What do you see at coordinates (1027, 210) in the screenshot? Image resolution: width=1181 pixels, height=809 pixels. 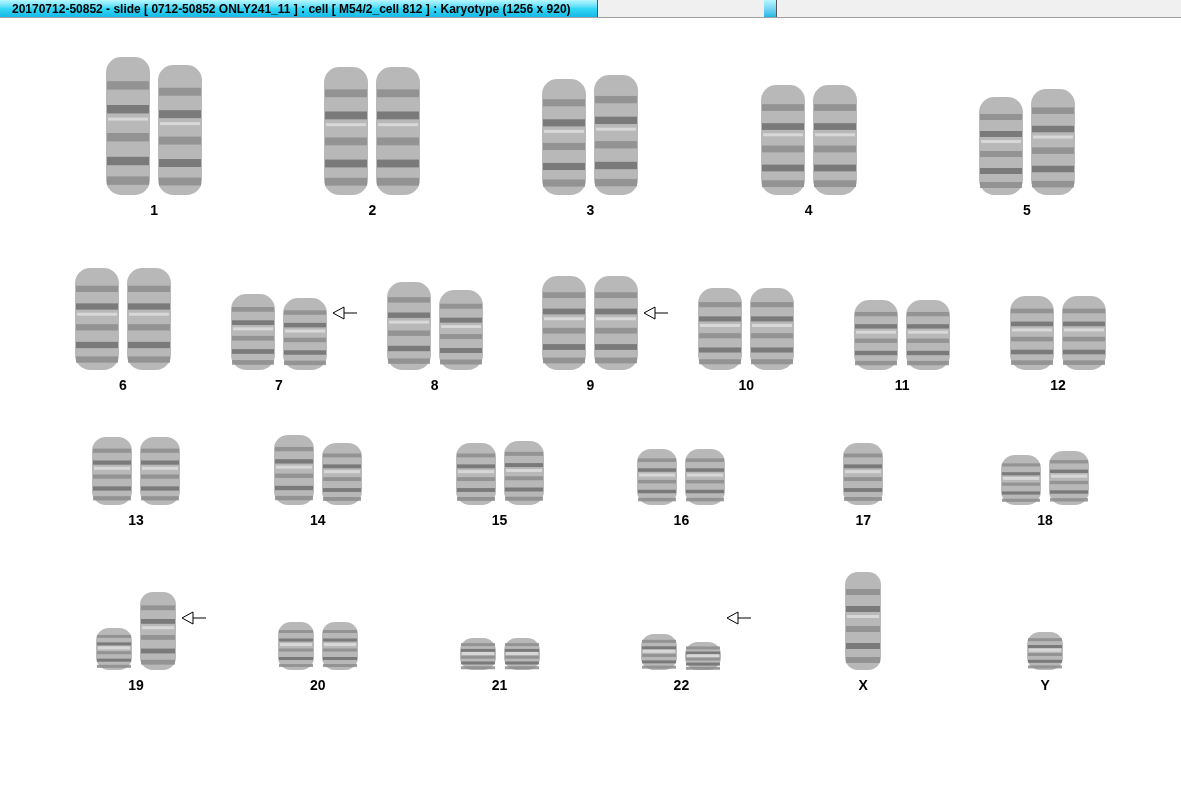 I see `chromosome-label: 5` at bounding box center [1027, 210].